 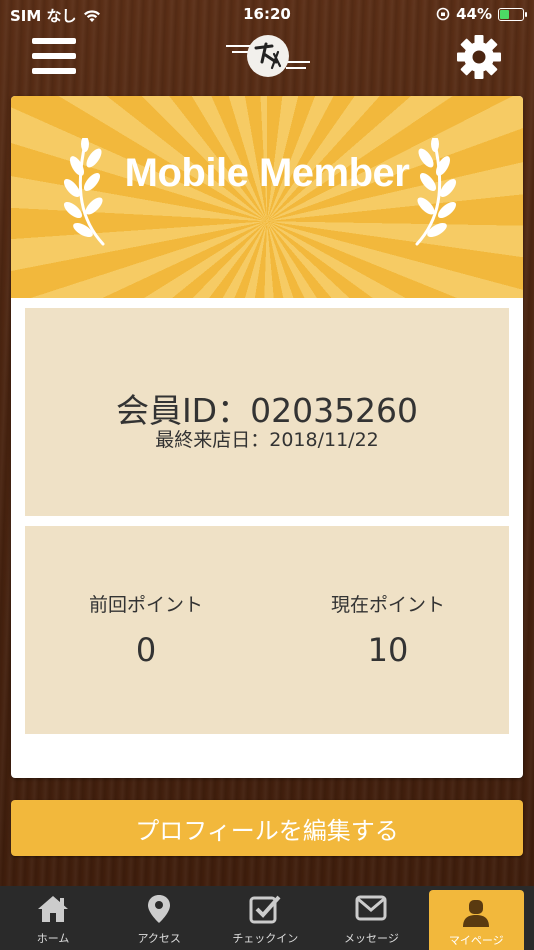 I want to click on previous-points-value: 0, so click(x=146, y=650).